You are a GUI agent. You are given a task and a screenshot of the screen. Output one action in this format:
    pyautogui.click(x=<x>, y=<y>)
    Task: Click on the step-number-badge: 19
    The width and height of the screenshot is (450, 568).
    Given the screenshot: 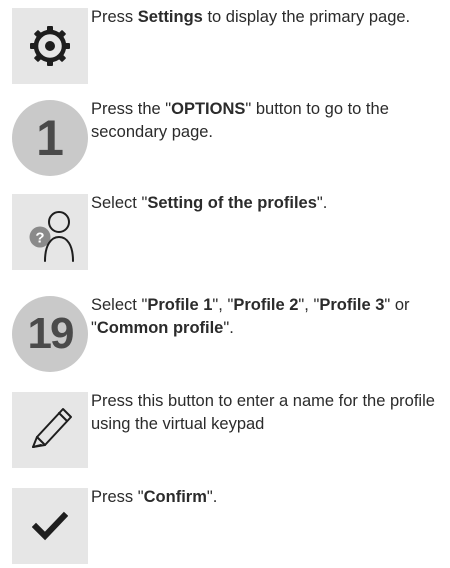 What is the action you would take?
    pyautogui.click(x=50, y=334)
    